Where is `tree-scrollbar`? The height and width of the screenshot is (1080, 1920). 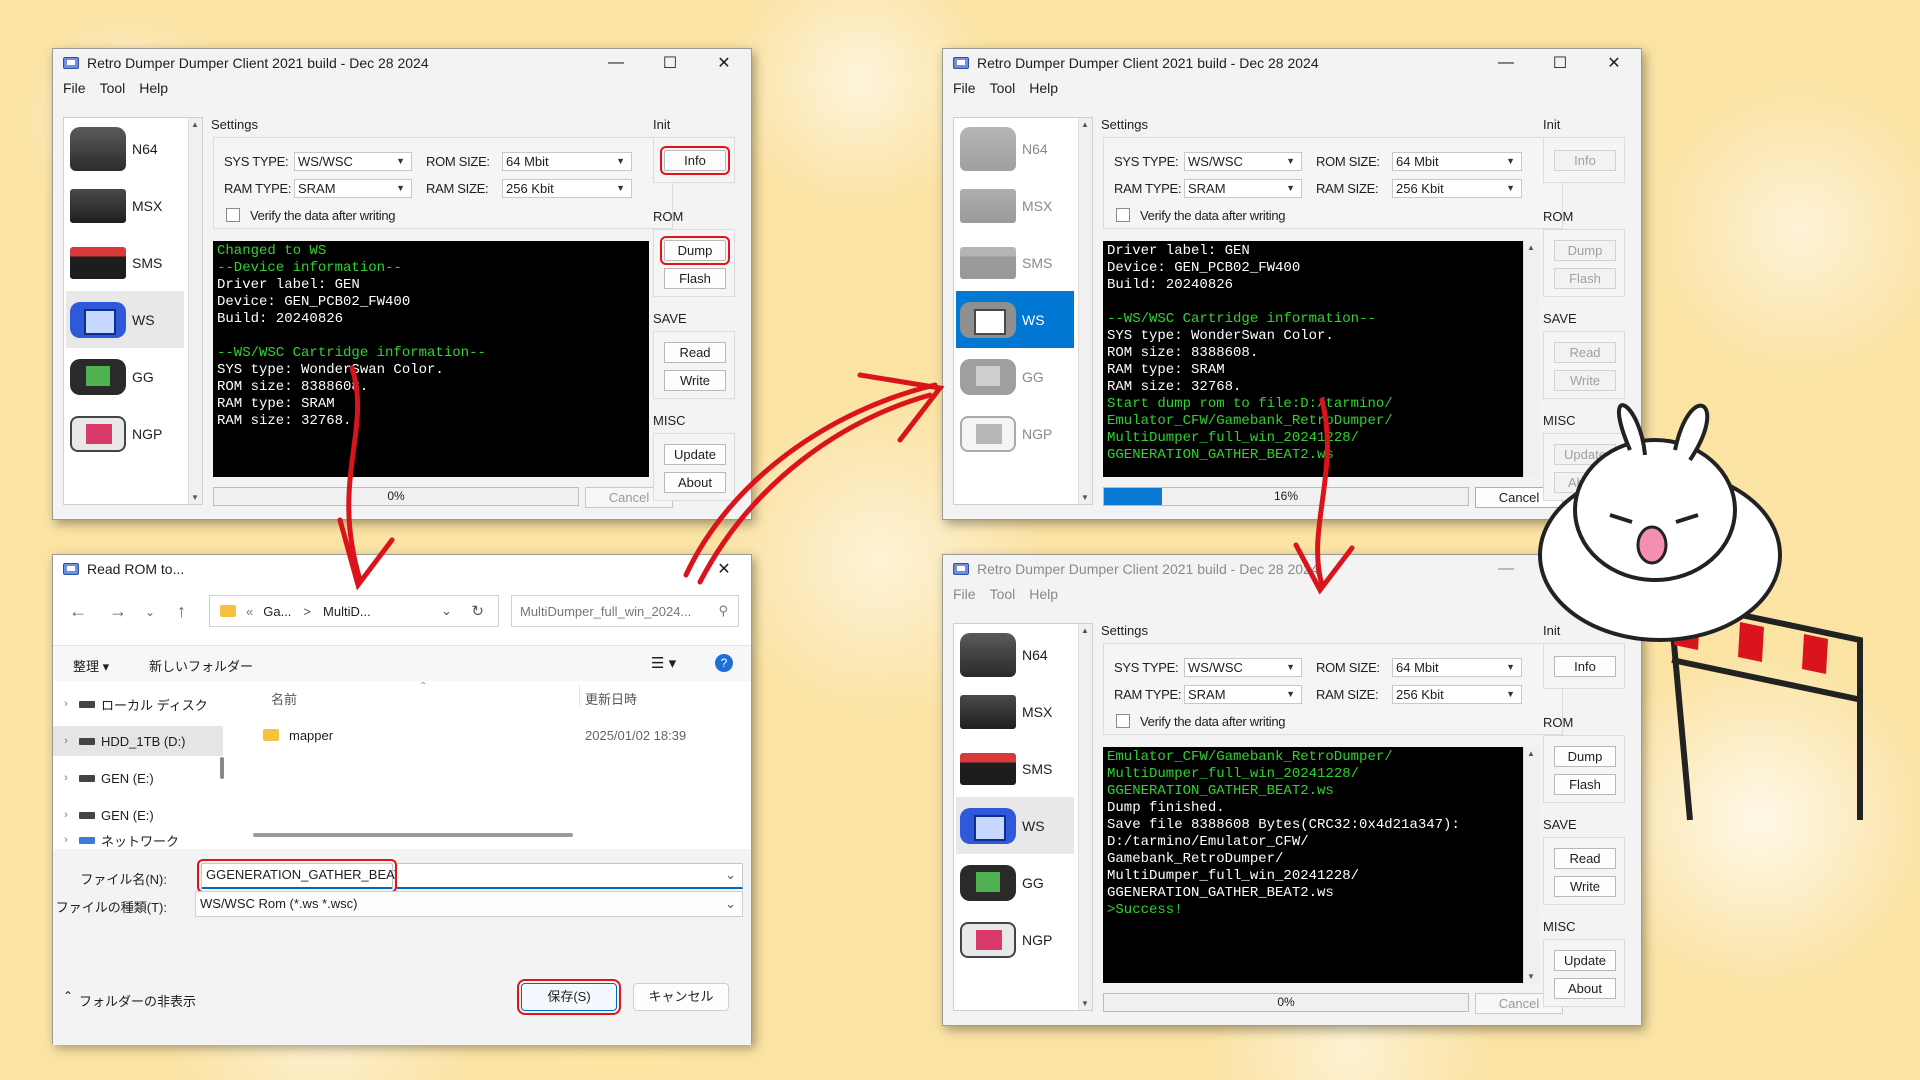
tree-scrollbar is located at coordinates (222, 768).